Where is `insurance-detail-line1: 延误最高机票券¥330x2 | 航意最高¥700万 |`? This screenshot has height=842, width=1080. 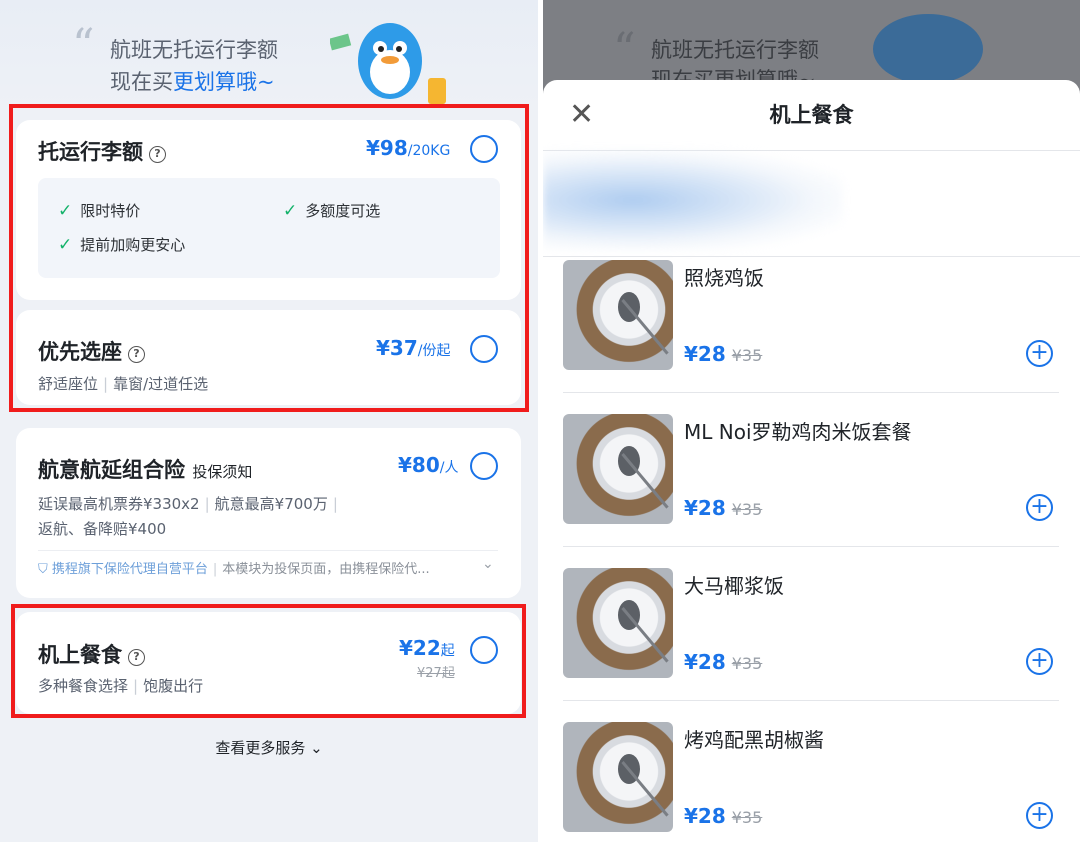
insurance-detail-line1: 延误最高机票券¥330x2 | 航意最高¥700万 | is located at coordinates (188, 504).